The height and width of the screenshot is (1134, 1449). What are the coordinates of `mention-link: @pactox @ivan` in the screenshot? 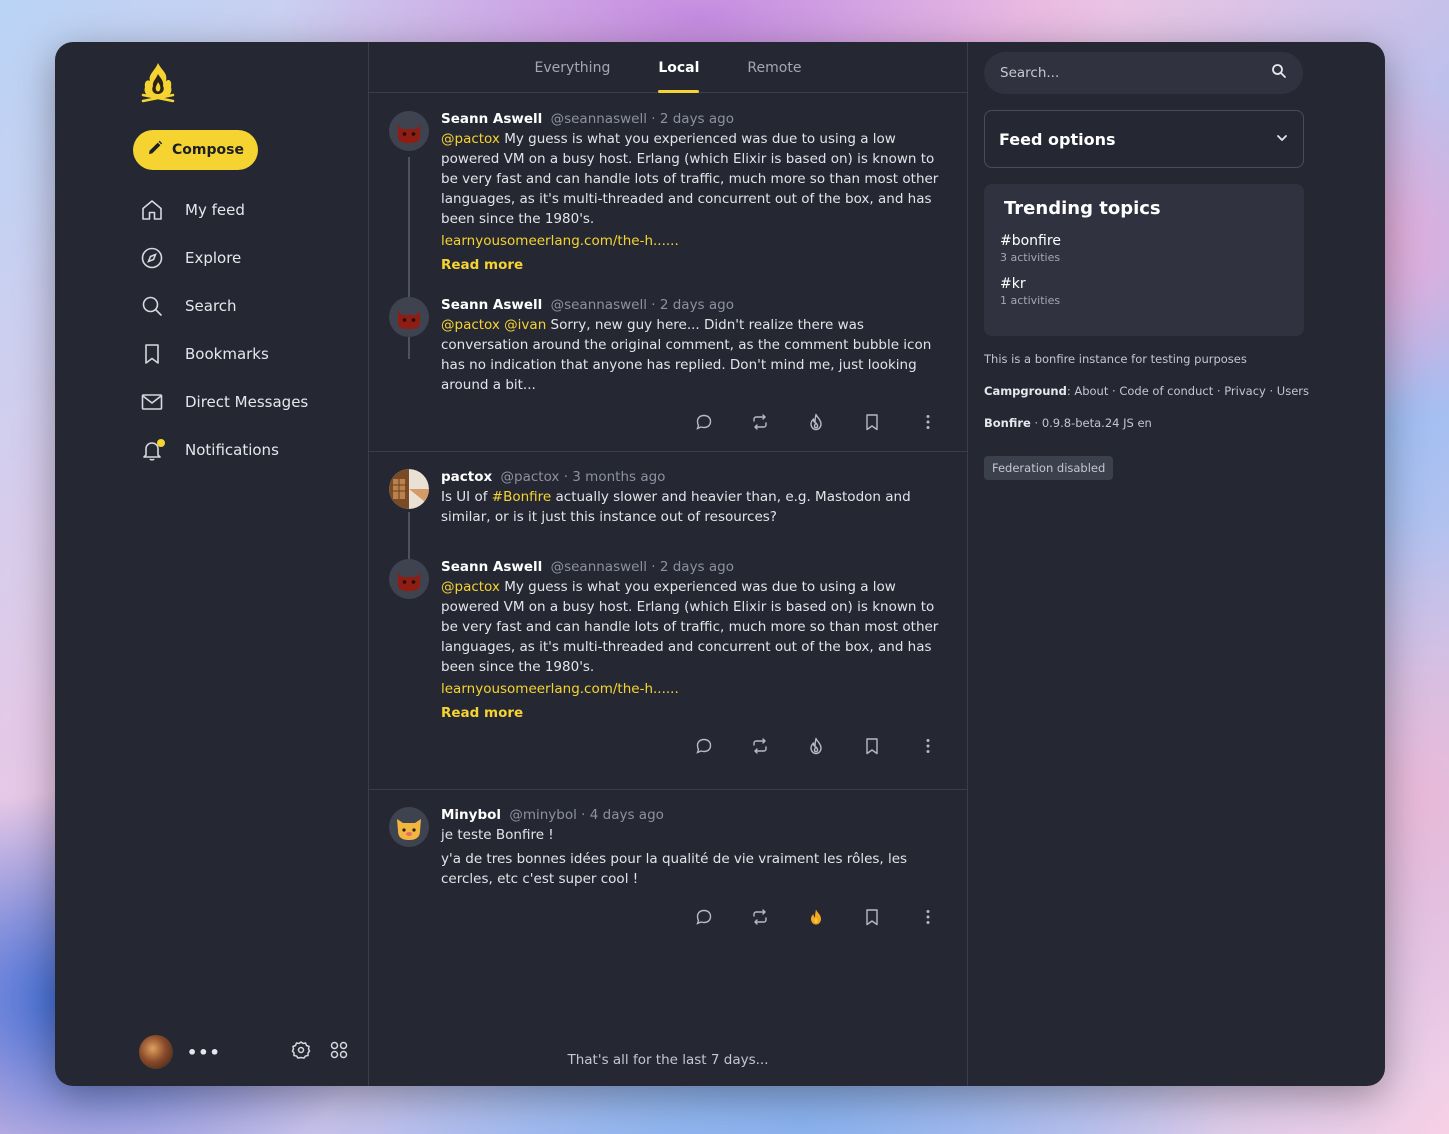 It's located at (493, 325).